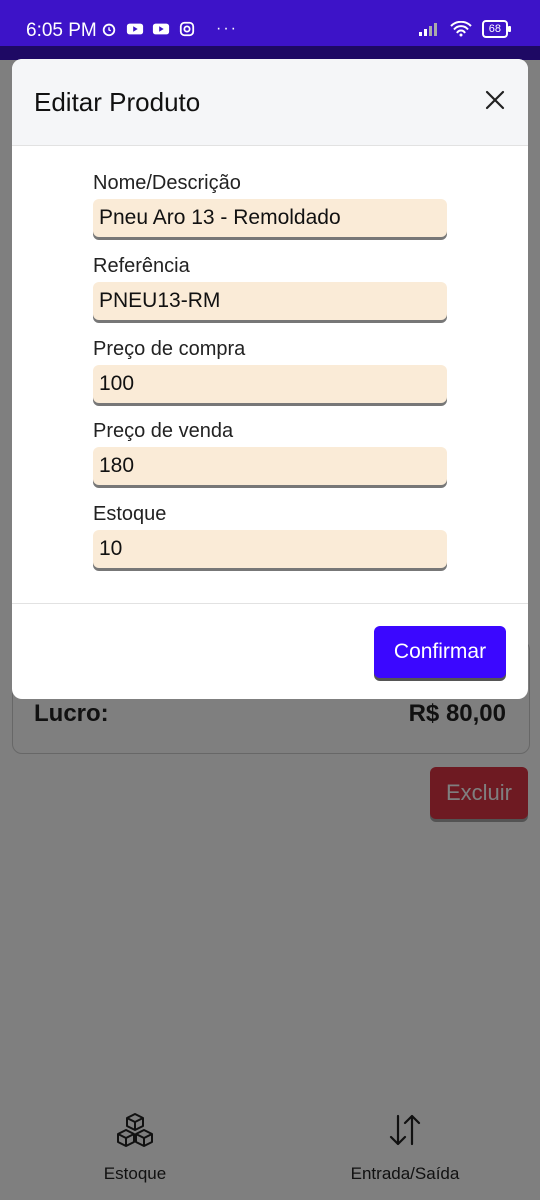 The width and height of the screenshot is (540, 1200). I want to click on notification-icons: ···, so click(169, 29).